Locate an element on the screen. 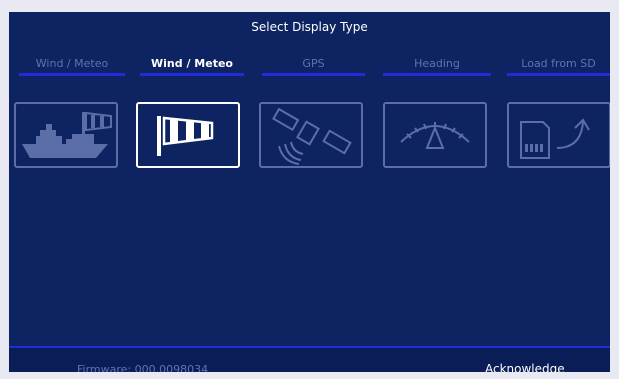 This screenshot has height=379, width=619. card-gps is located at coordinates (311, 135).